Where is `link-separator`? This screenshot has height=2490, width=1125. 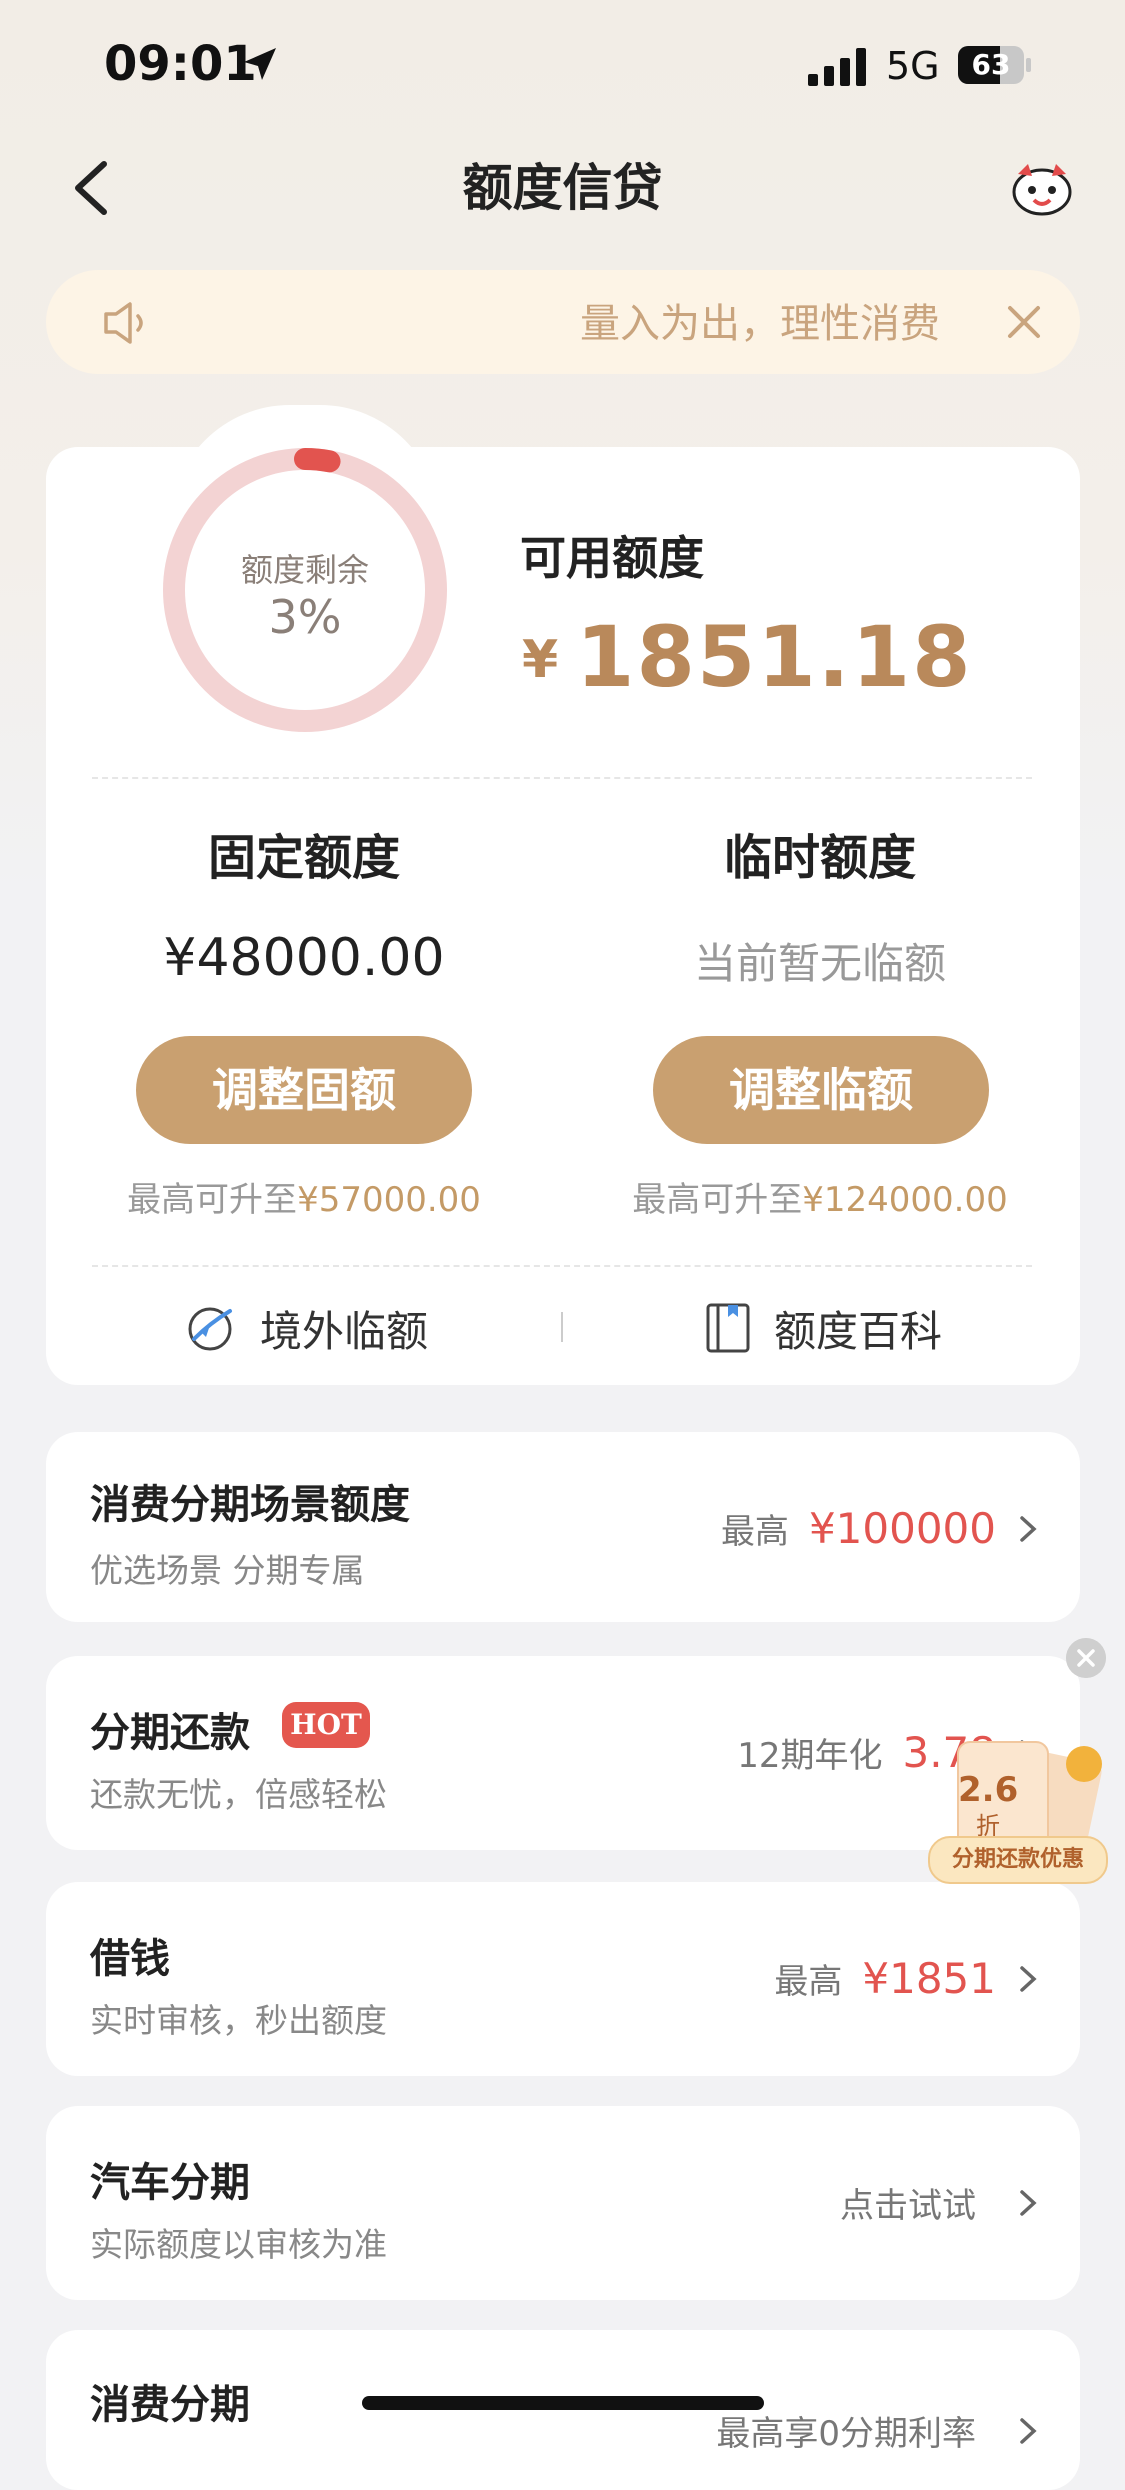 link-separator is located at coordinates (562, 1327).